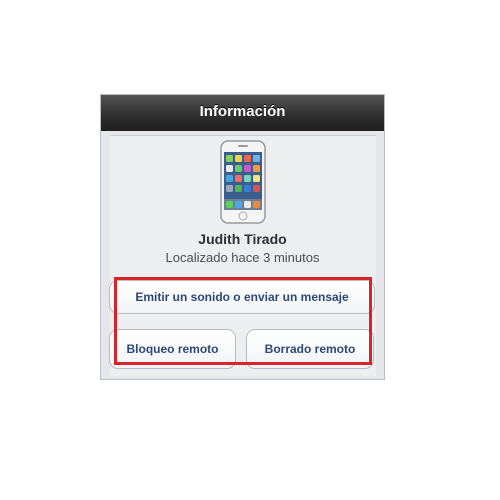  I want to click on device-owner-name: Judith Tirado, so click(242, 239).